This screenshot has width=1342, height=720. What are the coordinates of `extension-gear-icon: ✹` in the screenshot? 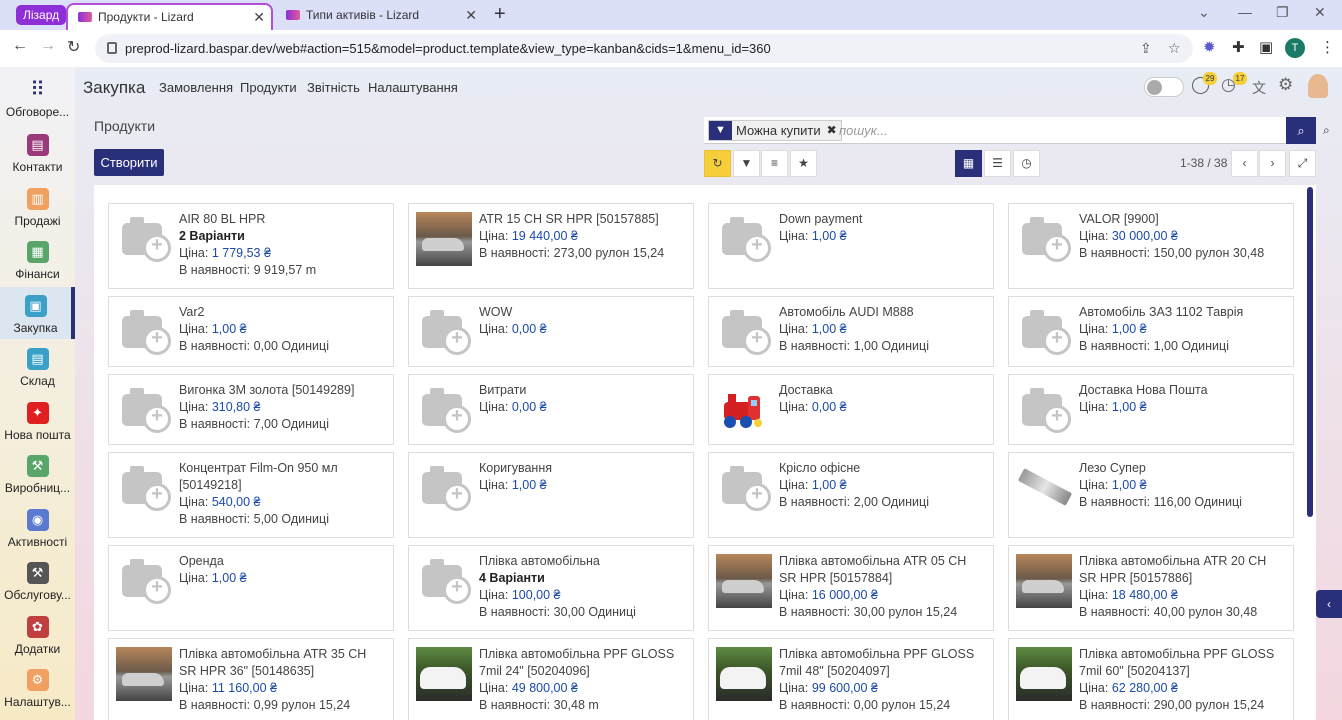 It's located at (1209, 47).